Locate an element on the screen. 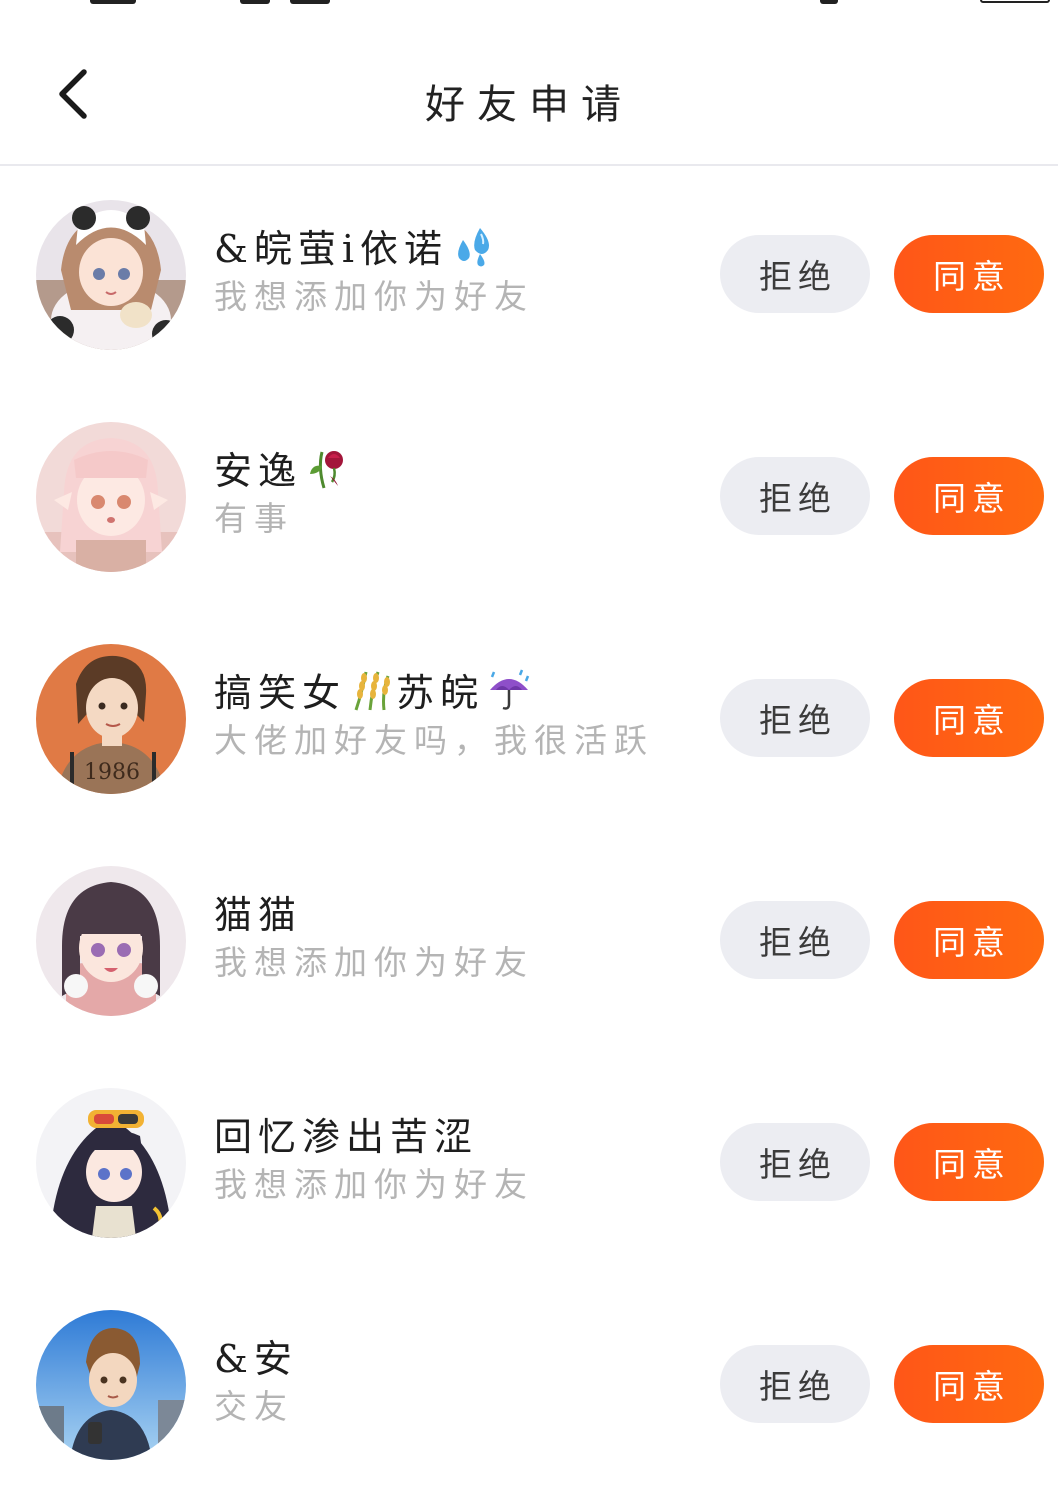  request-row: 猫猫 我想添加你为好友 拒绝 同意 is located at coordinates (529, 943).